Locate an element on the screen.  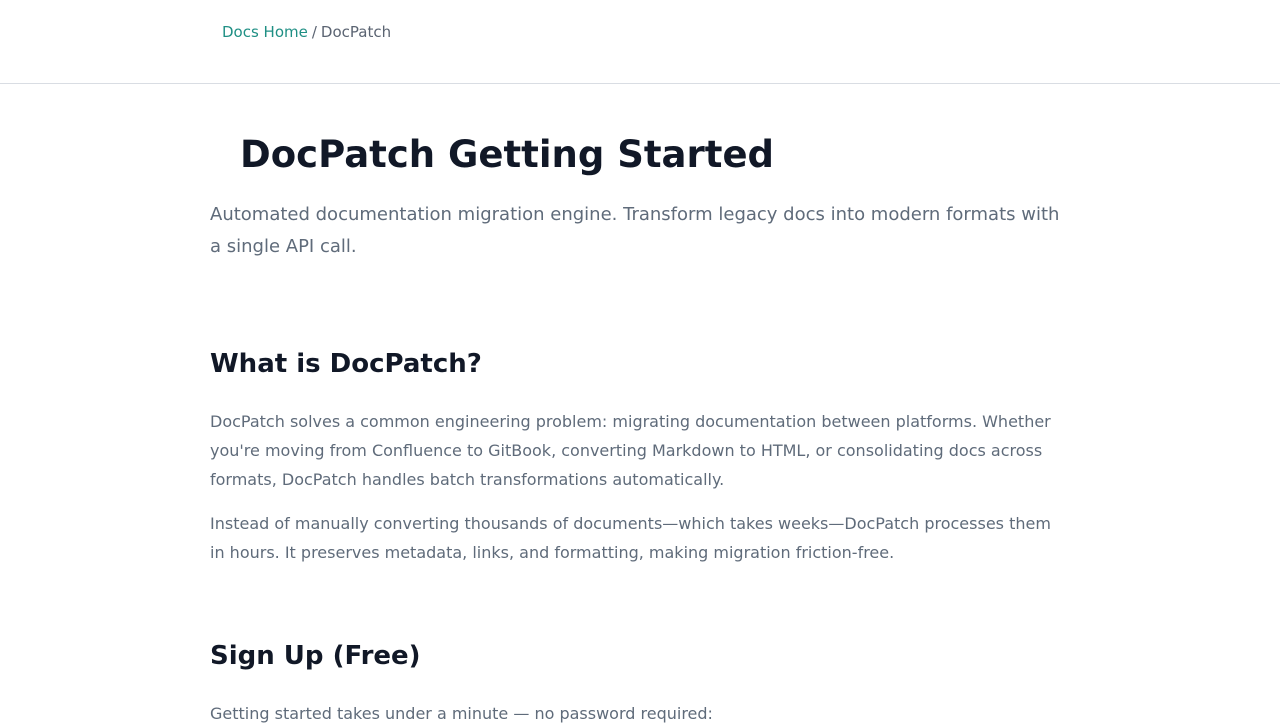
section-heading-sign-up: Sign Up (Free) is located at coordinates (315, 656).